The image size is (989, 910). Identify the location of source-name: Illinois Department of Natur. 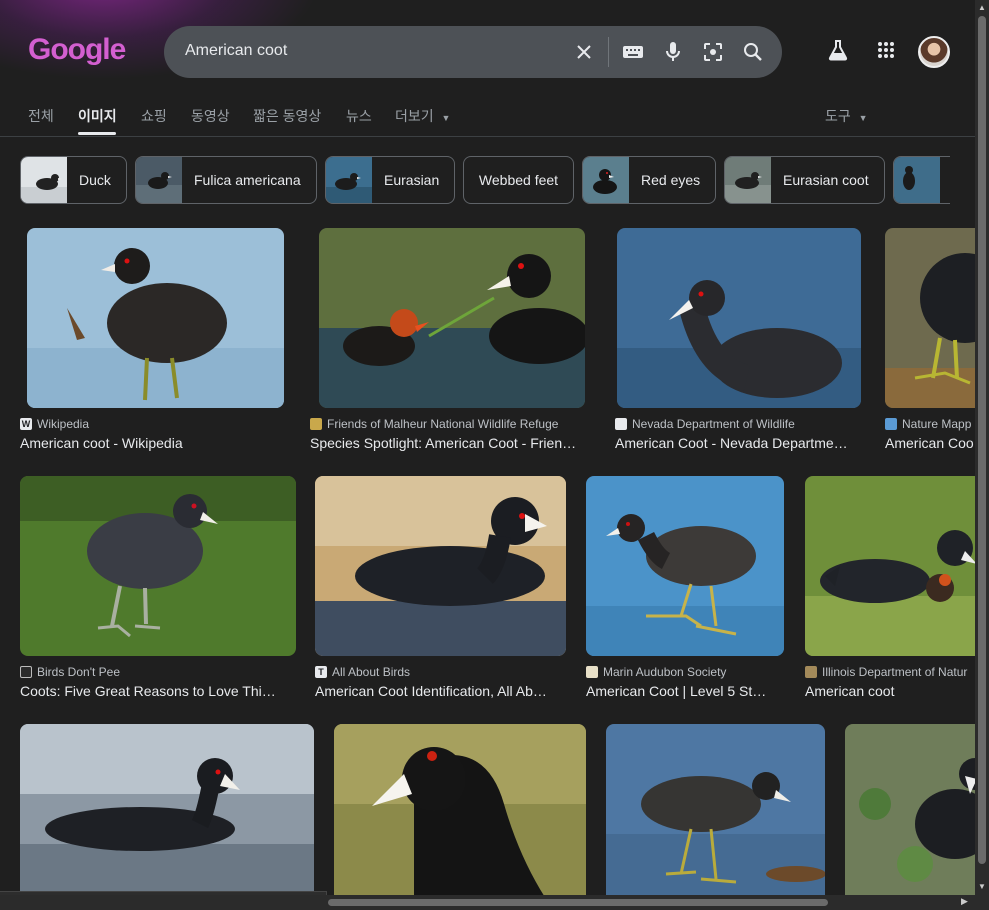
(895, 672).